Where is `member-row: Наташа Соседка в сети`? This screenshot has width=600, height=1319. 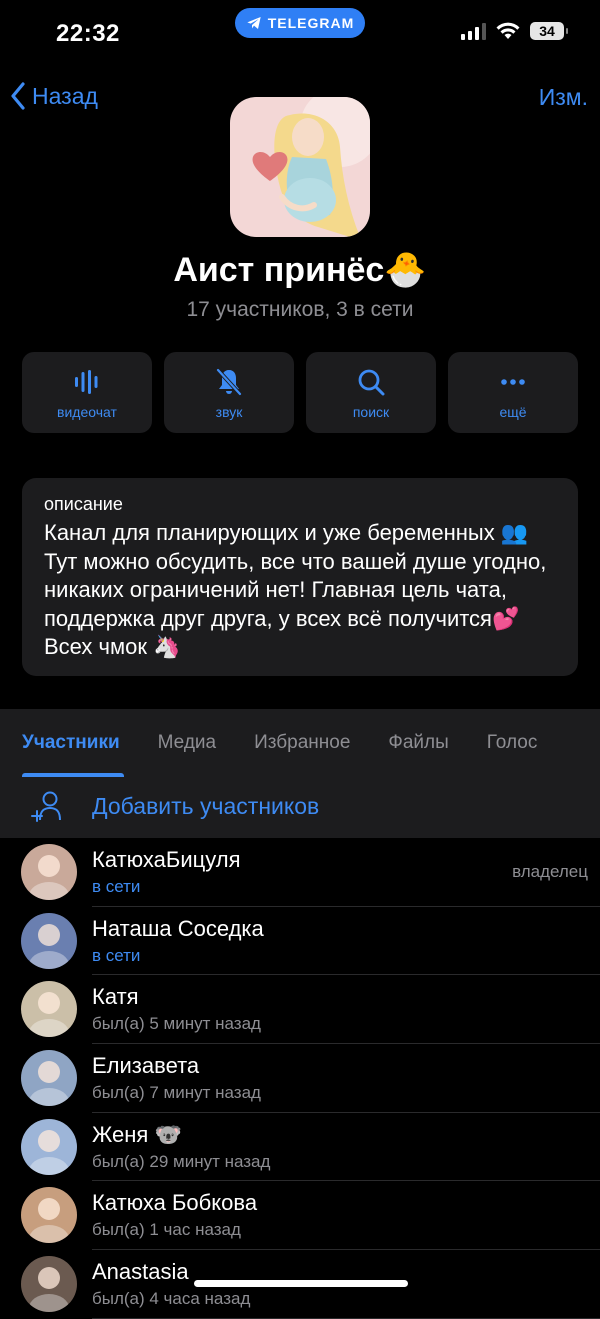 member-row: Наташа Соседка в сети is located at coordinates (300, 941).